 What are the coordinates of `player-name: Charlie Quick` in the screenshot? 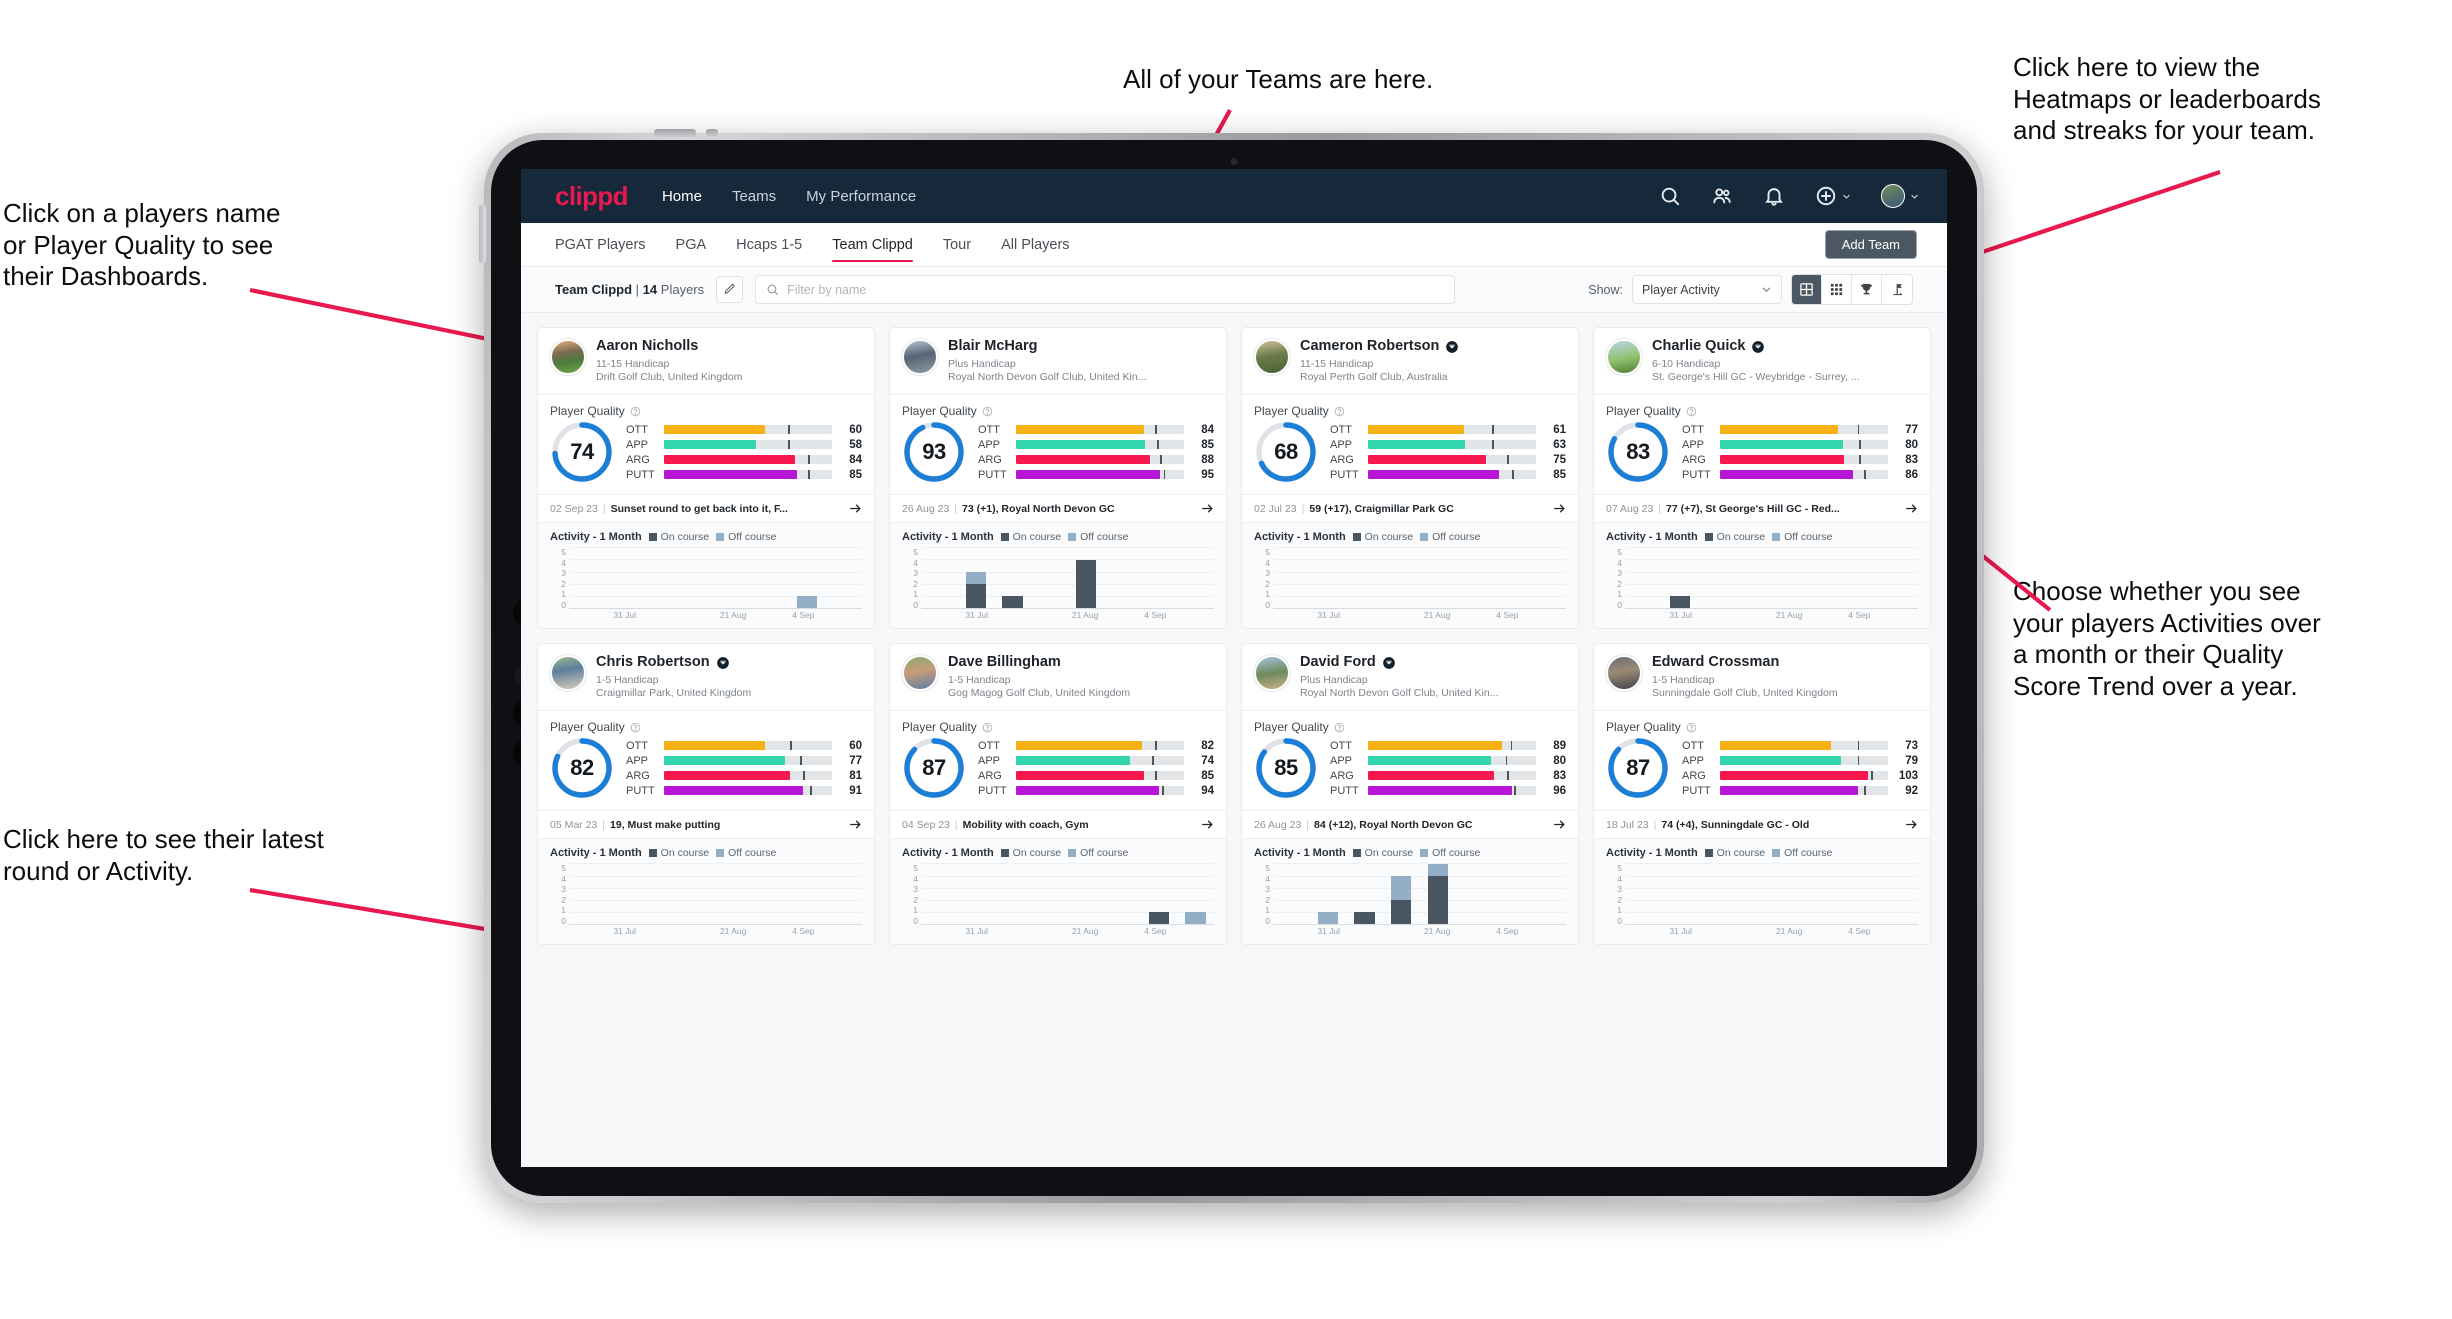 It's located at (1698, 346).